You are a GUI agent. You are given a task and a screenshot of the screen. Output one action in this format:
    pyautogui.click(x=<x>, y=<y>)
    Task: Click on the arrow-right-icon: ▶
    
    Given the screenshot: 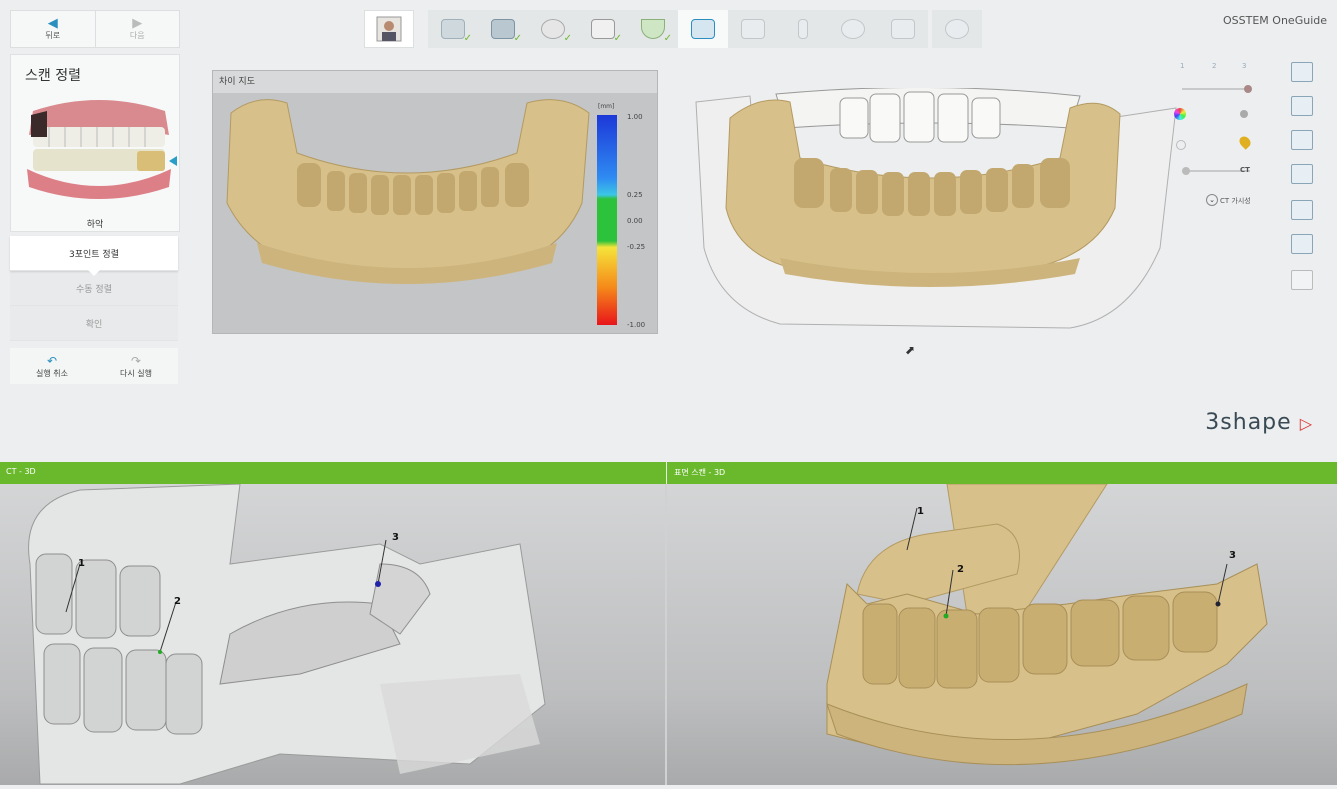 What is the action you would take?
    pyautogui.click(x=137, y=23)
    